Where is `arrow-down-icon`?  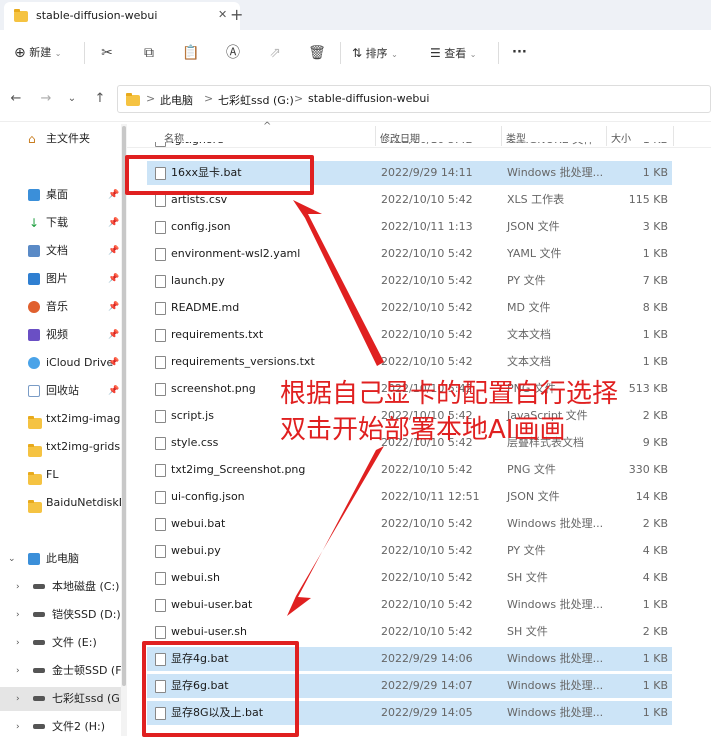
arrow-down-icon is located at coordinates (335, 531).